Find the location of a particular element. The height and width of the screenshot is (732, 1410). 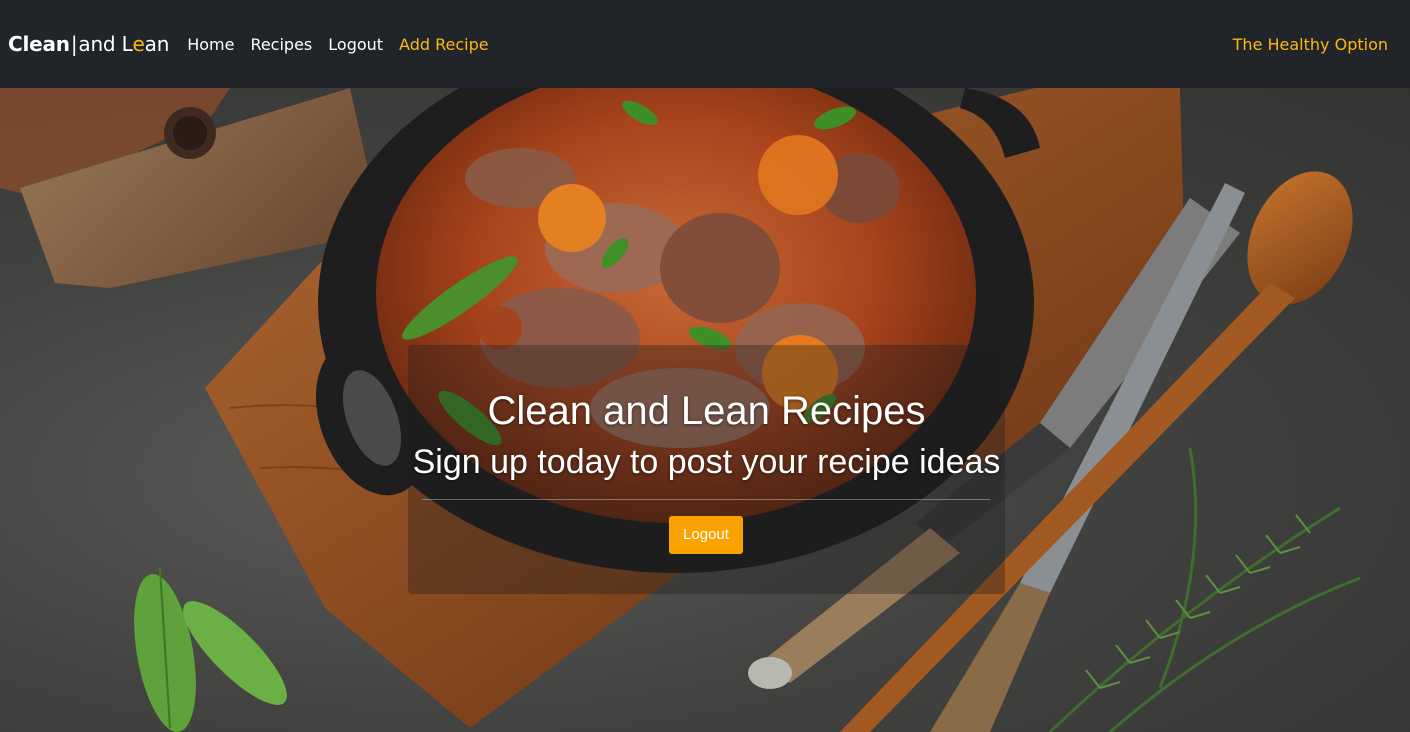

hero-divider is located at coordinates (706, 499).